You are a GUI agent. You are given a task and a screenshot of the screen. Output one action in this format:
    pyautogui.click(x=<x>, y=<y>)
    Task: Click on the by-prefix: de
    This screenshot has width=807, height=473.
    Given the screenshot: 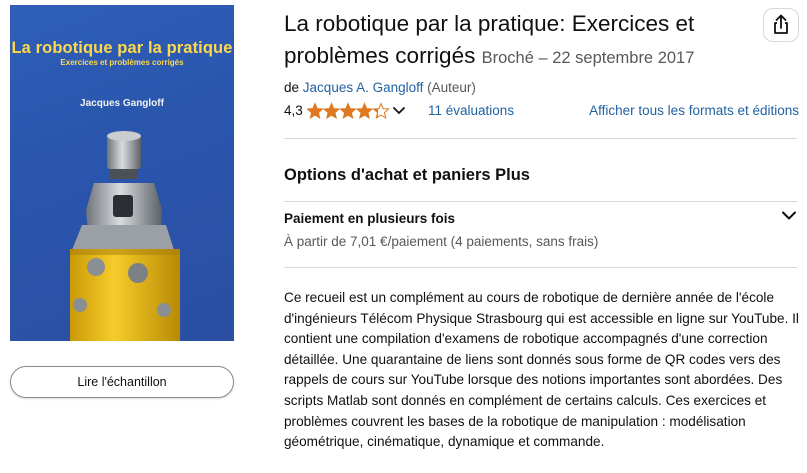 What is the action you would take?
    pyautogui.click(x=292, y=87)
    